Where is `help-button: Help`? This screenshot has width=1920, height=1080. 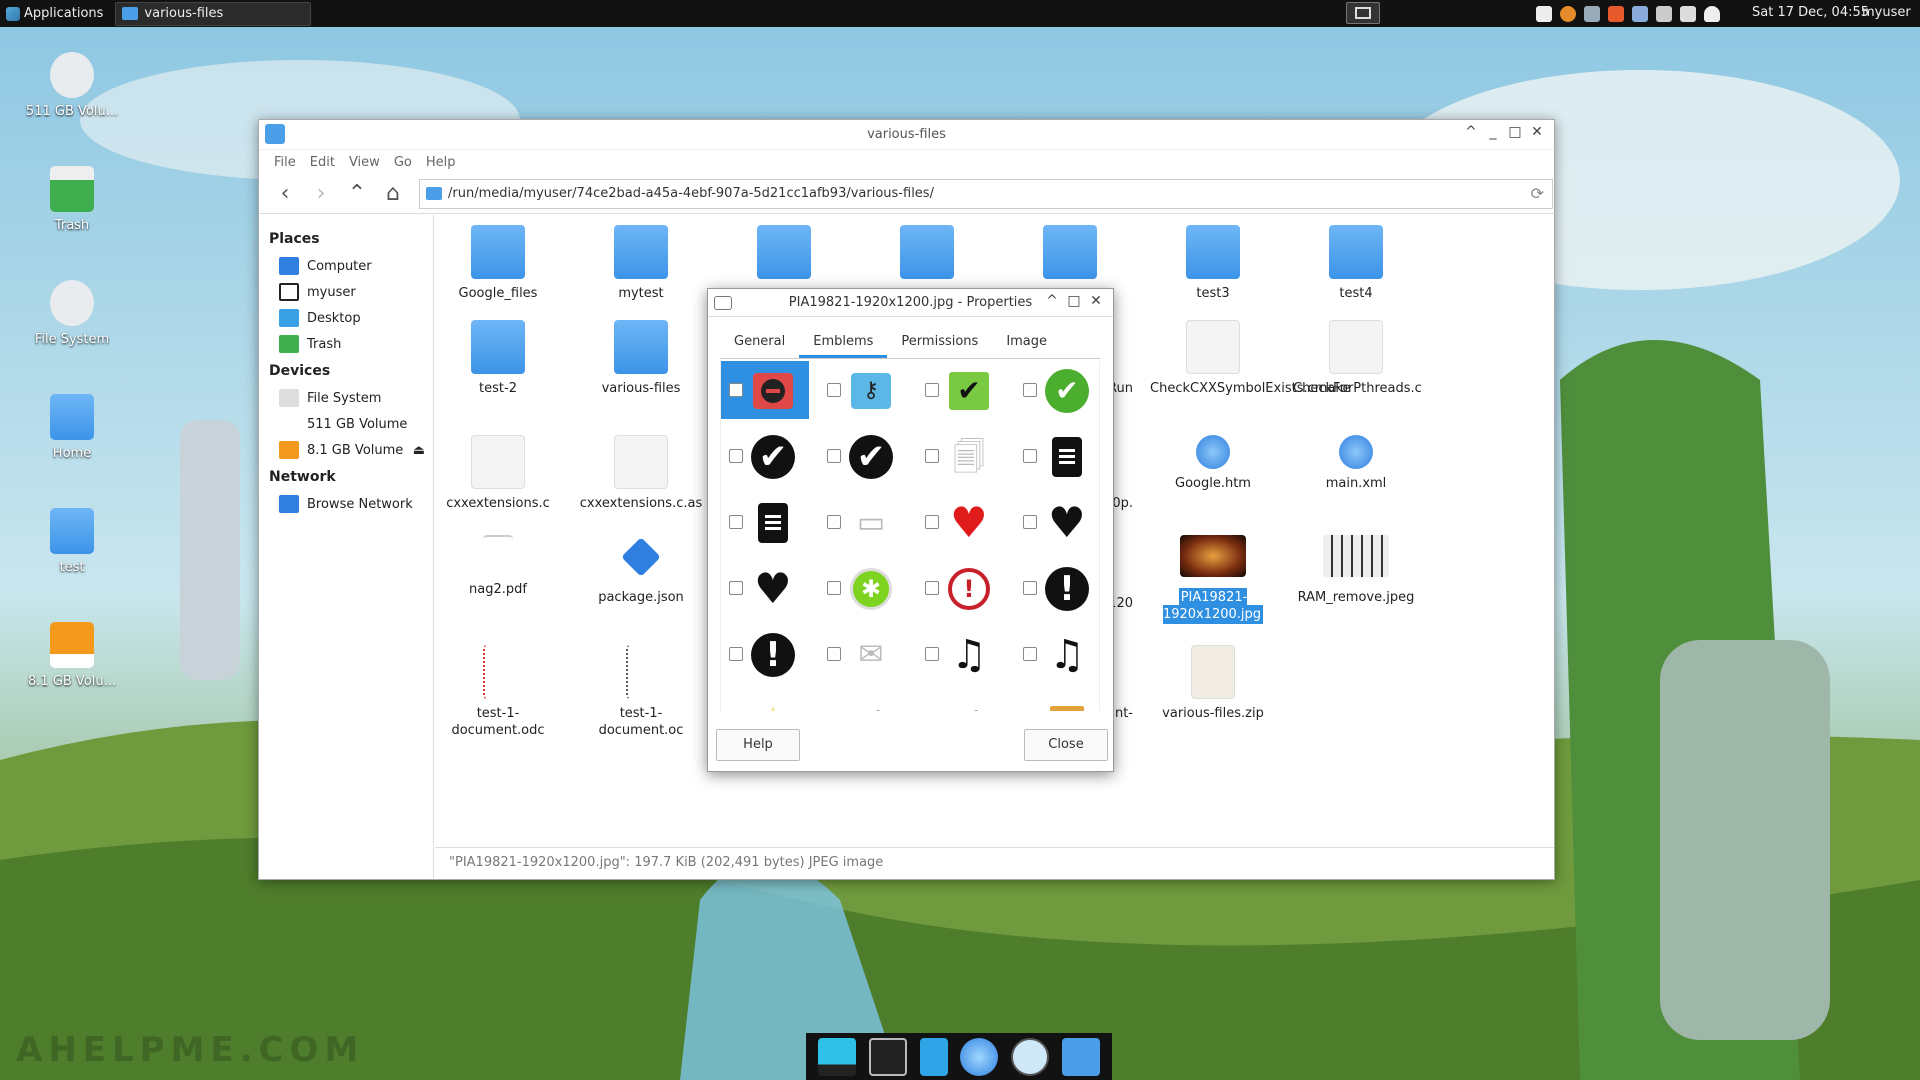
help-button: Help is located at coordinates (758, 745).